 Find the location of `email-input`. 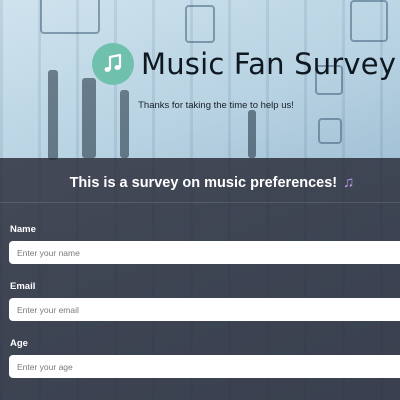

email-input is located at coordinates (204, 309).